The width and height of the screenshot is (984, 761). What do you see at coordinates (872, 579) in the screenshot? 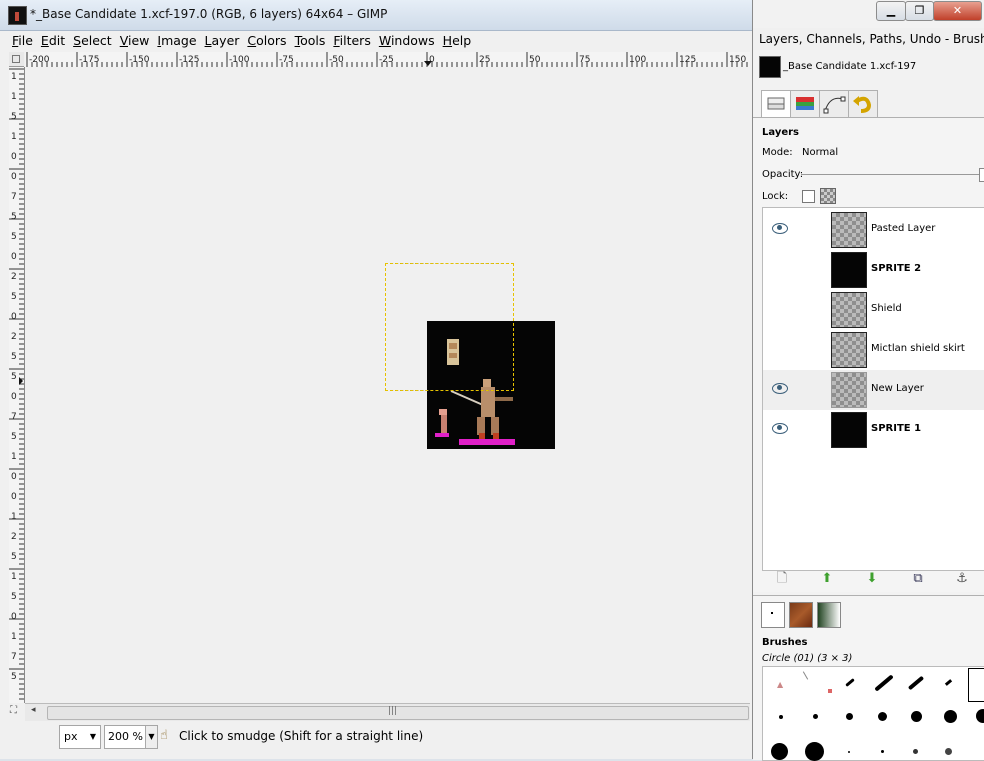
I see `lower-layer-icon: ⬇` at bounding box center [872, 579].